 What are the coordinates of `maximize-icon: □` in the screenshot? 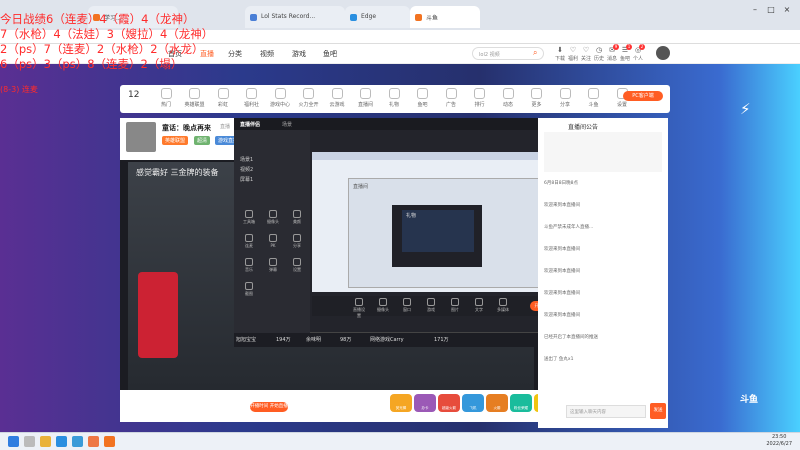 It's located at (771, 10).